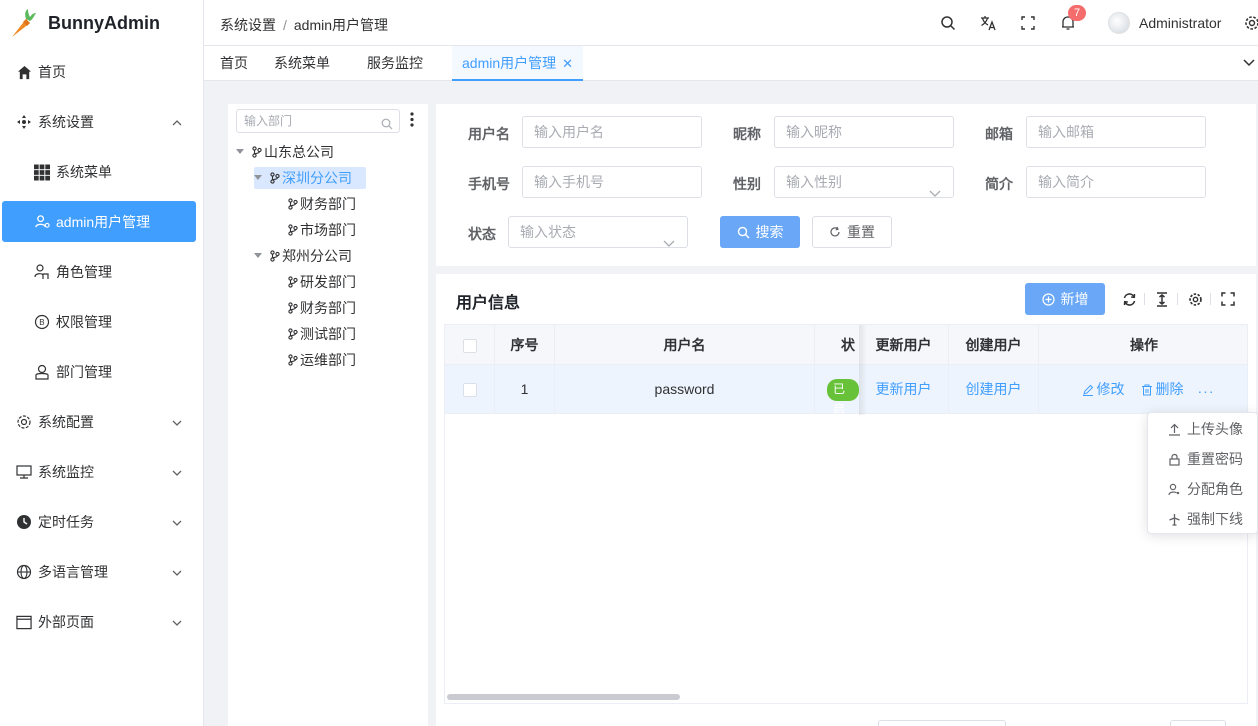  Describe the element at coordinates (101, 23) in the screenshot. I see `logo: BunnyAdmin` at that location.